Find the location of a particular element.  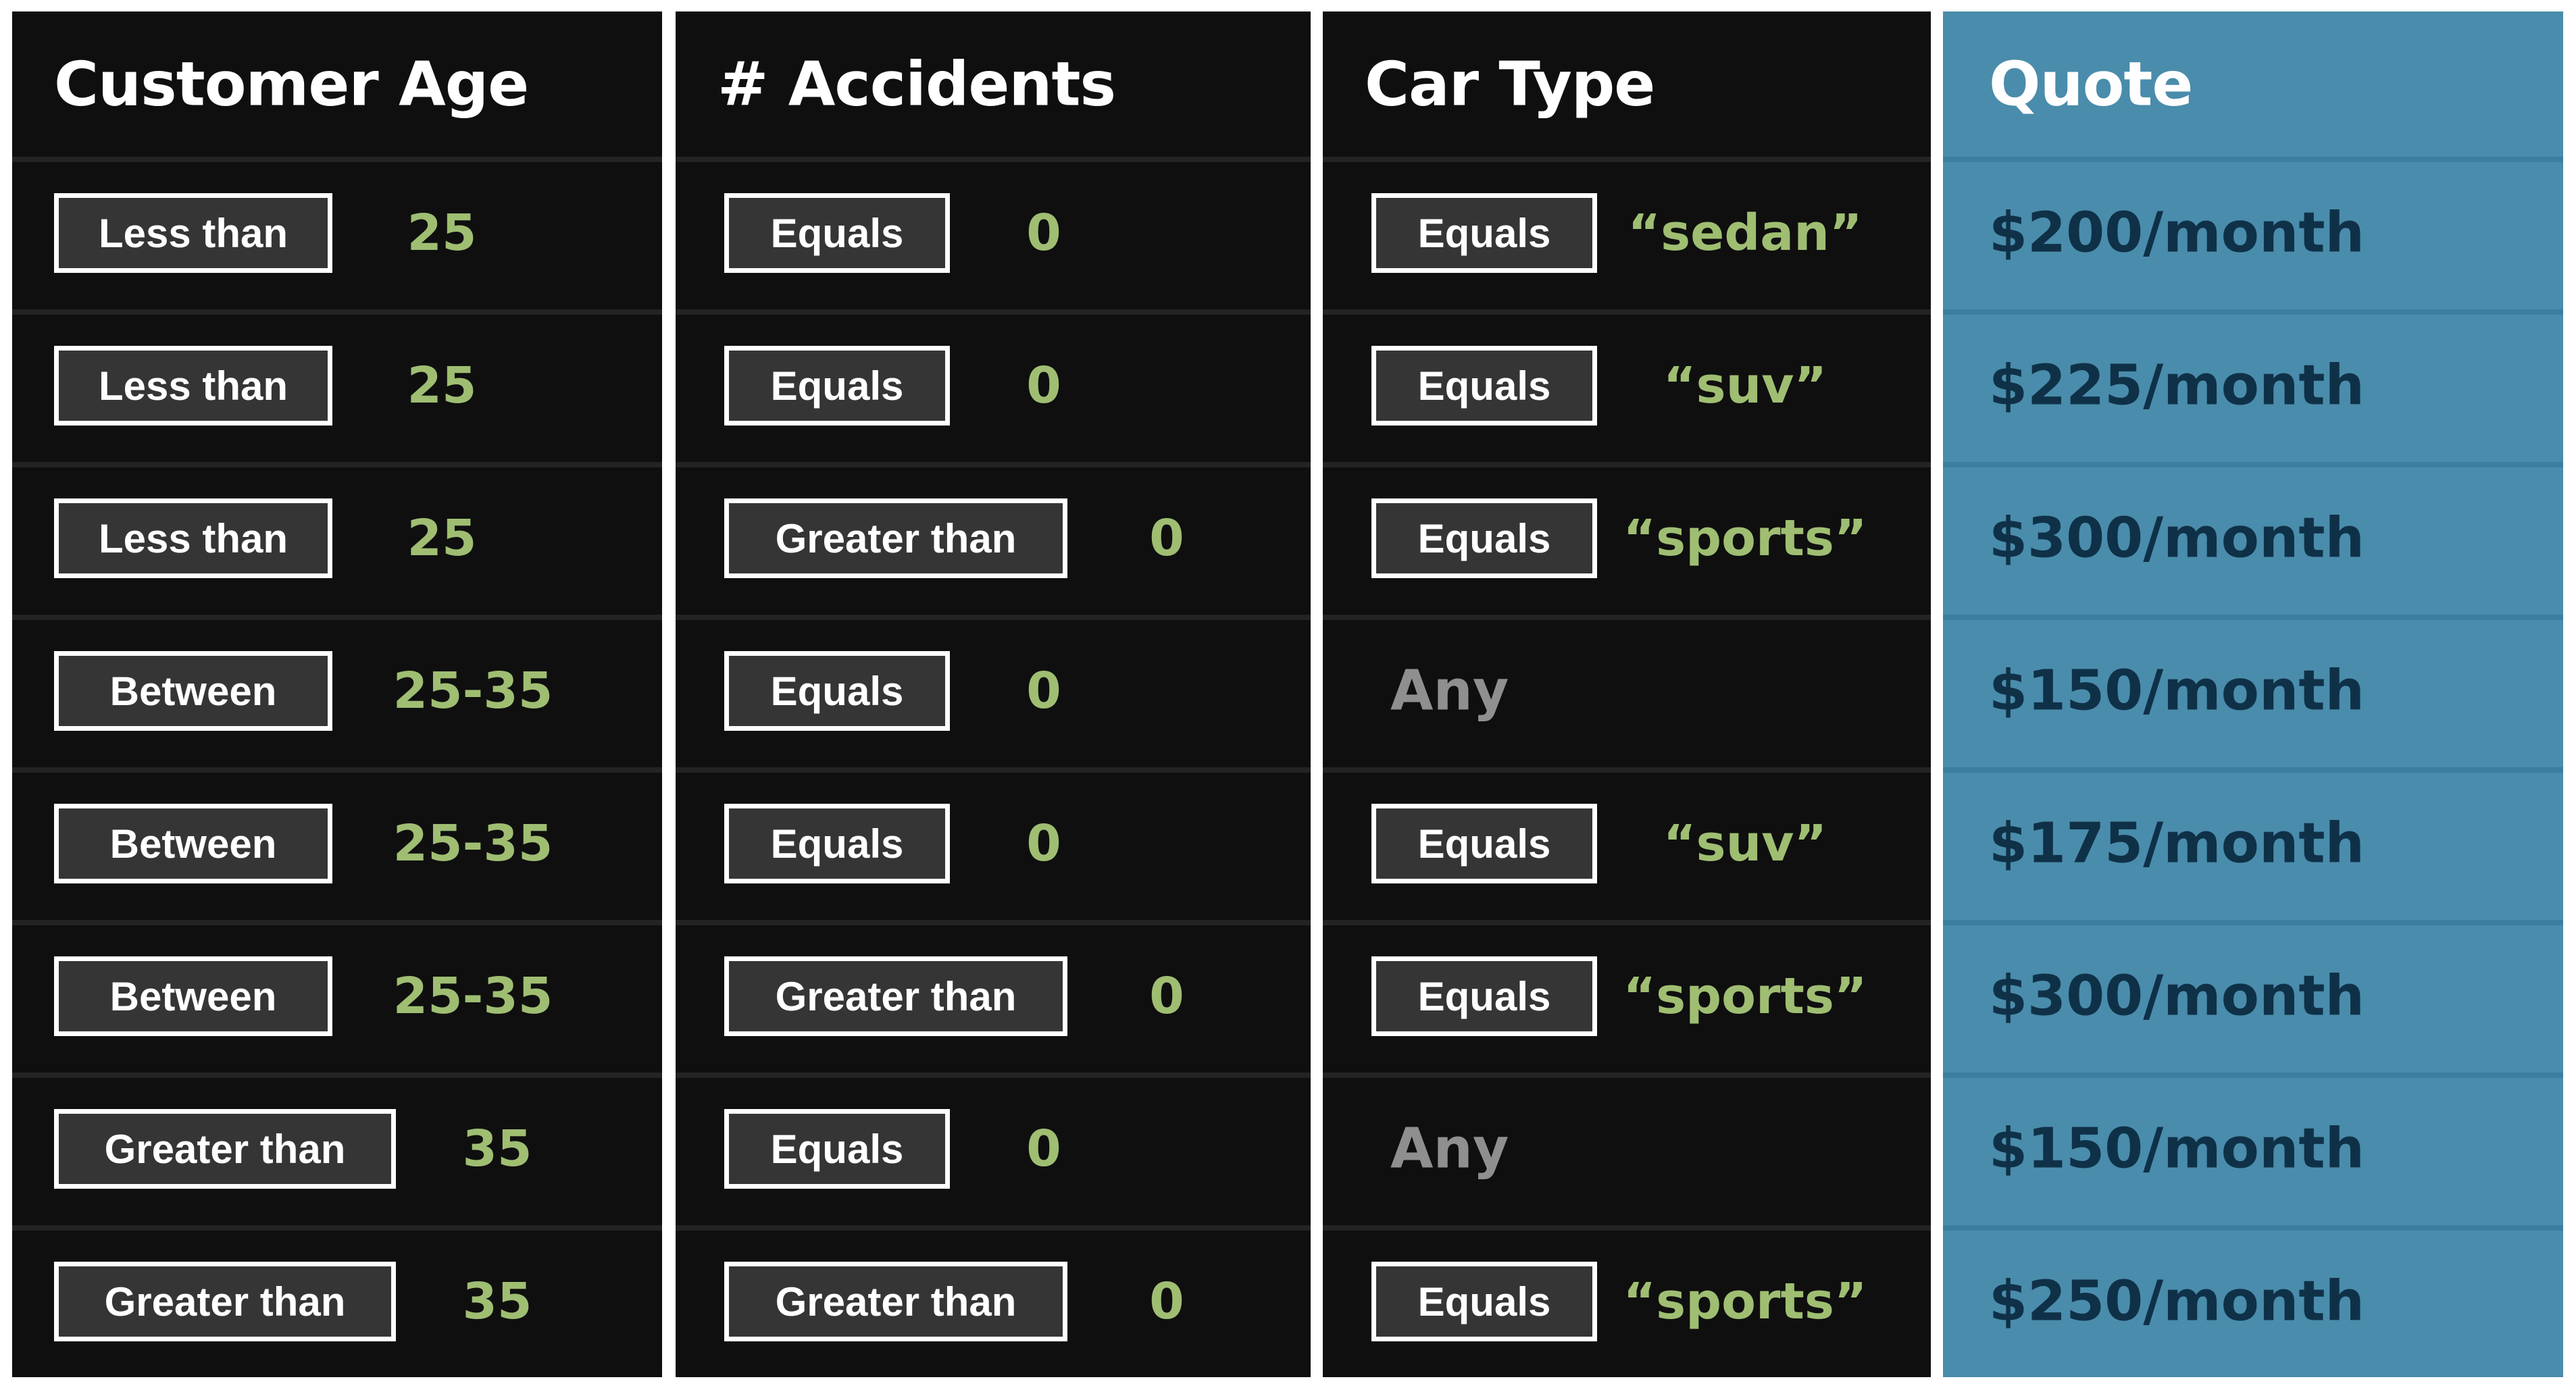

quote-row: $250/month is located at coordinates (2253, 1298).